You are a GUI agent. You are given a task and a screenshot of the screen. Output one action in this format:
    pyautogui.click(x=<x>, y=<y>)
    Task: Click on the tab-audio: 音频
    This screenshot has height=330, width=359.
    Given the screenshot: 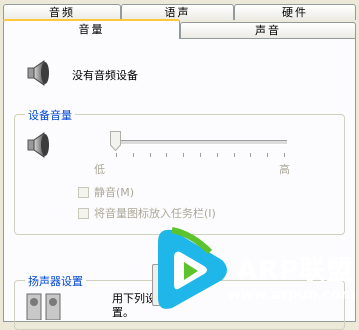 What is the action you would take?
    pyautogui.click(x=62, y=12)
    